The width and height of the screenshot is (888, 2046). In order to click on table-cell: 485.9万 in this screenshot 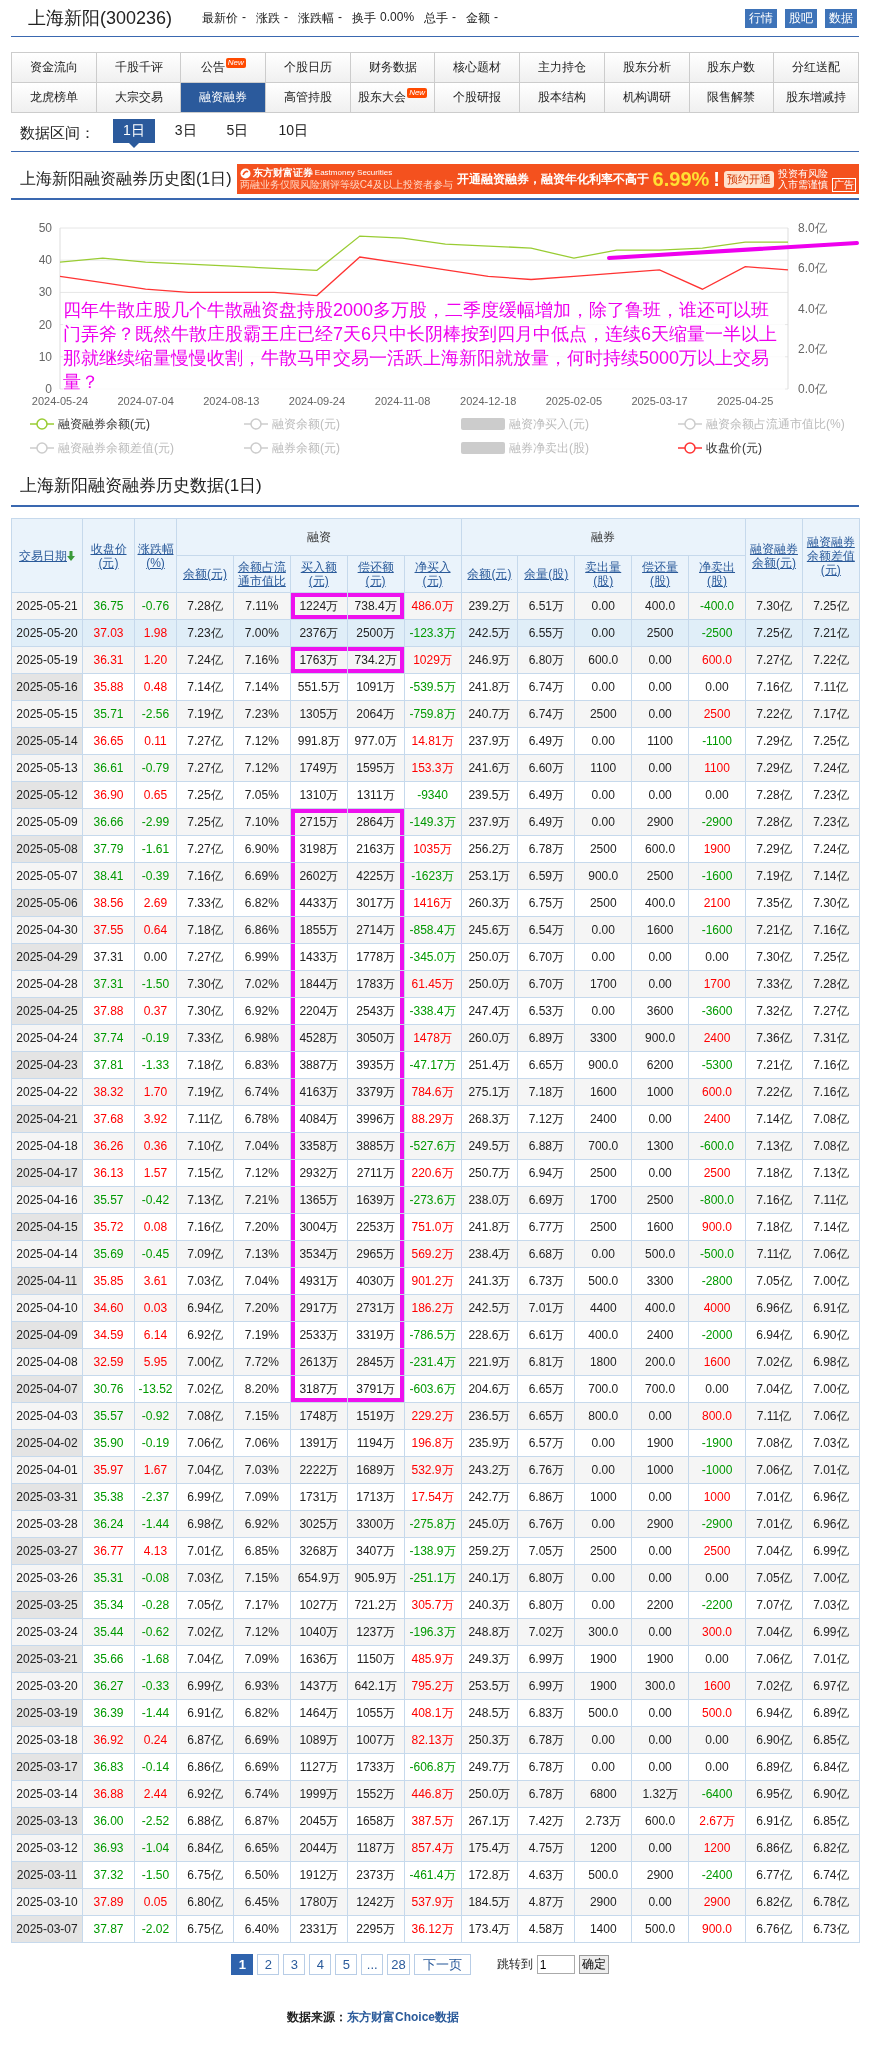, I will do `click(432, 1659)`.